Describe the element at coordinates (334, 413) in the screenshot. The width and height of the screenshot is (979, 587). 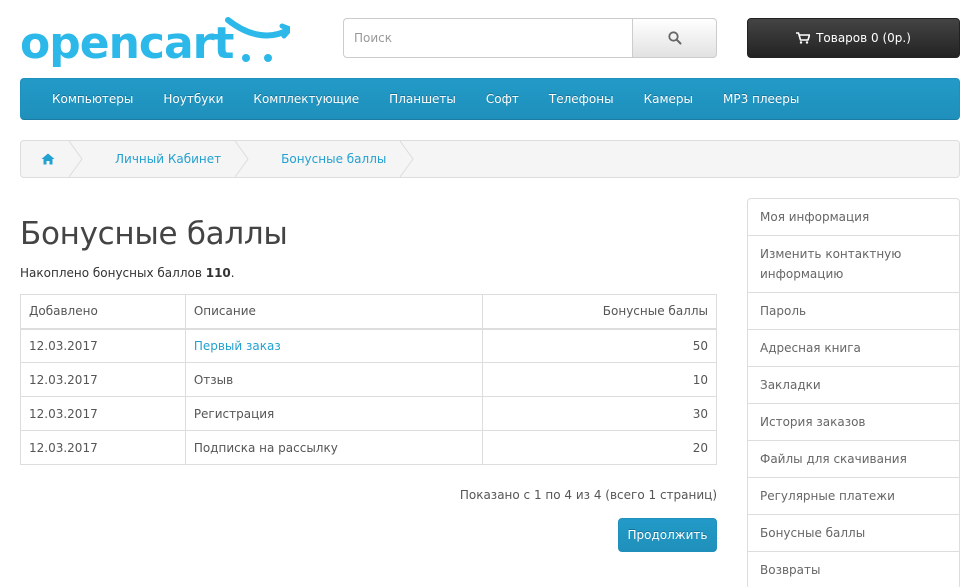
I see `cell-description: Регистрация` at that location.